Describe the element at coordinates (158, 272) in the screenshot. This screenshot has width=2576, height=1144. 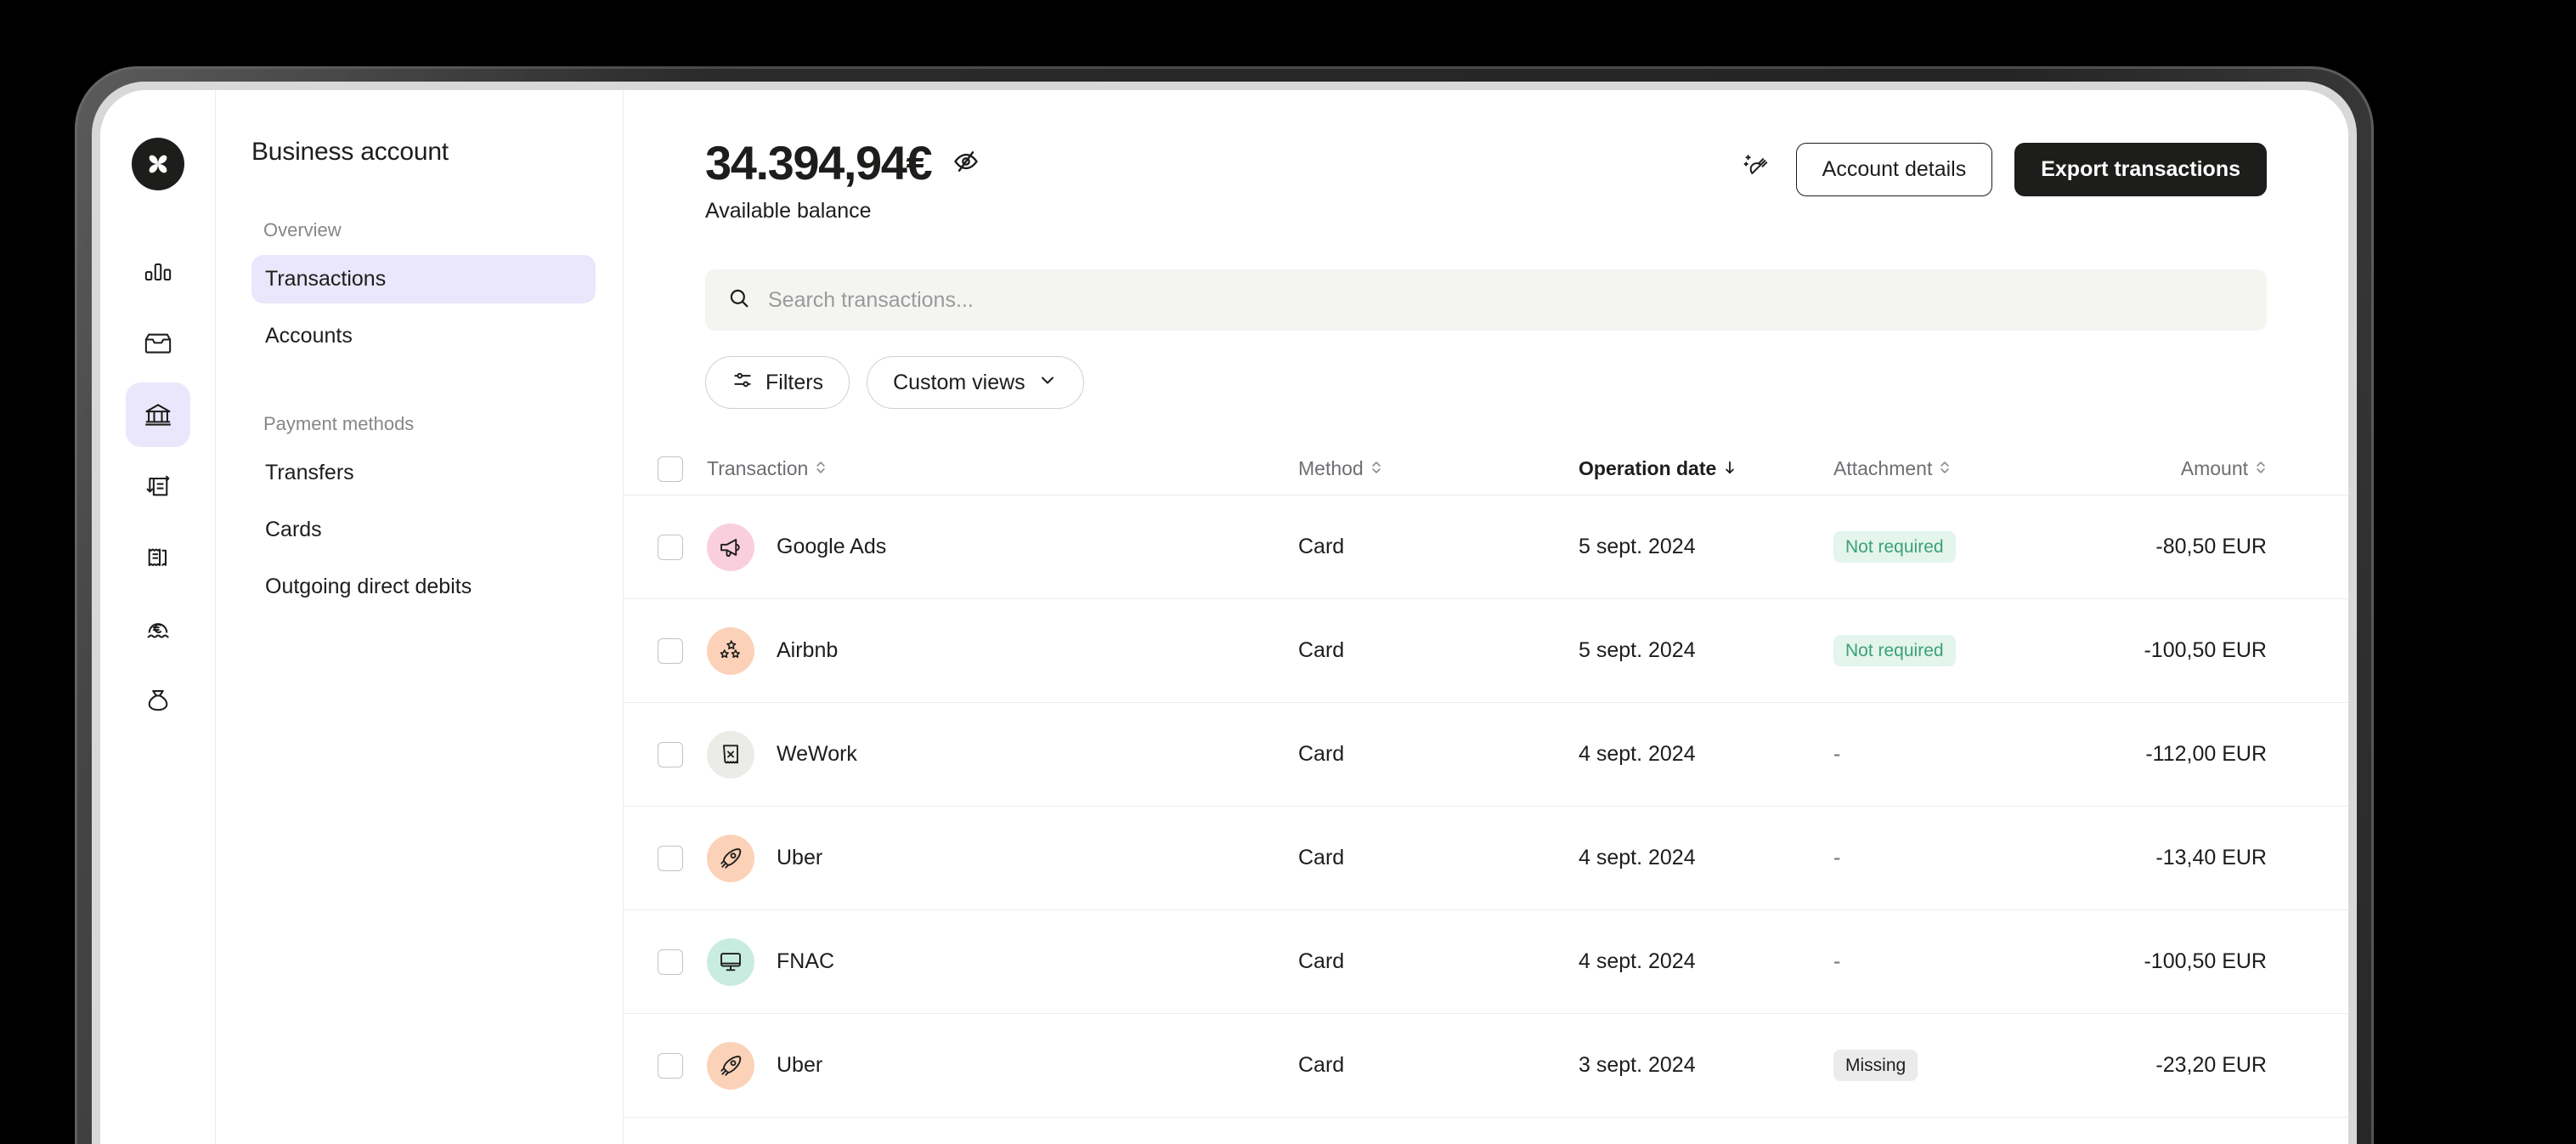
I see `rail-item-overview` at that location.